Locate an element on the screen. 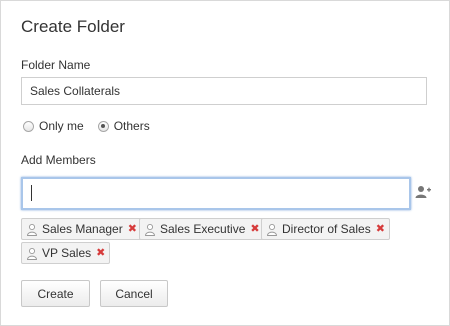 This screenshot has height=326, width=450. member-chip: VP Sales ✖ is located at coordinates (66, 253).